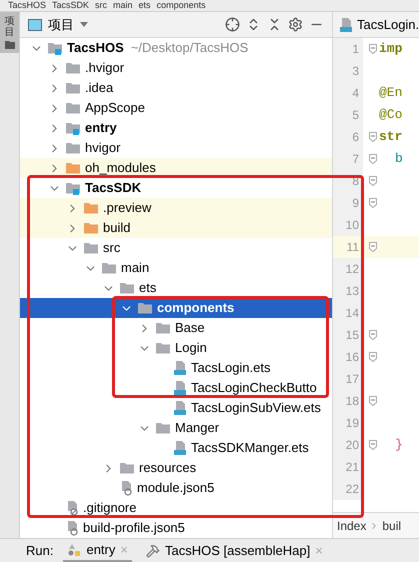  Describe the element at coordinates (348, 467) in the screenshot. I see `line-number: 21` at that location.